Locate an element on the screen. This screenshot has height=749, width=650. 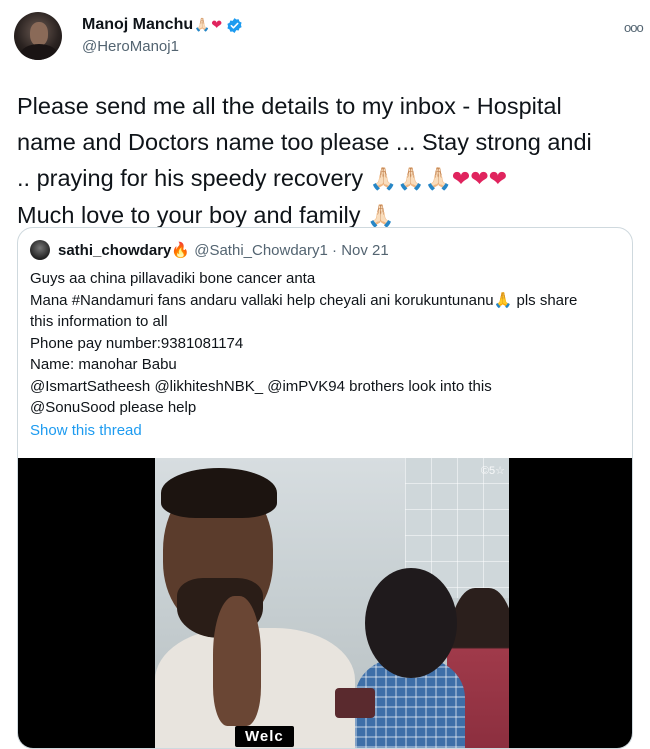
quoted-line: Phone pay number:9381081174 is located at coordinates (137, 343).